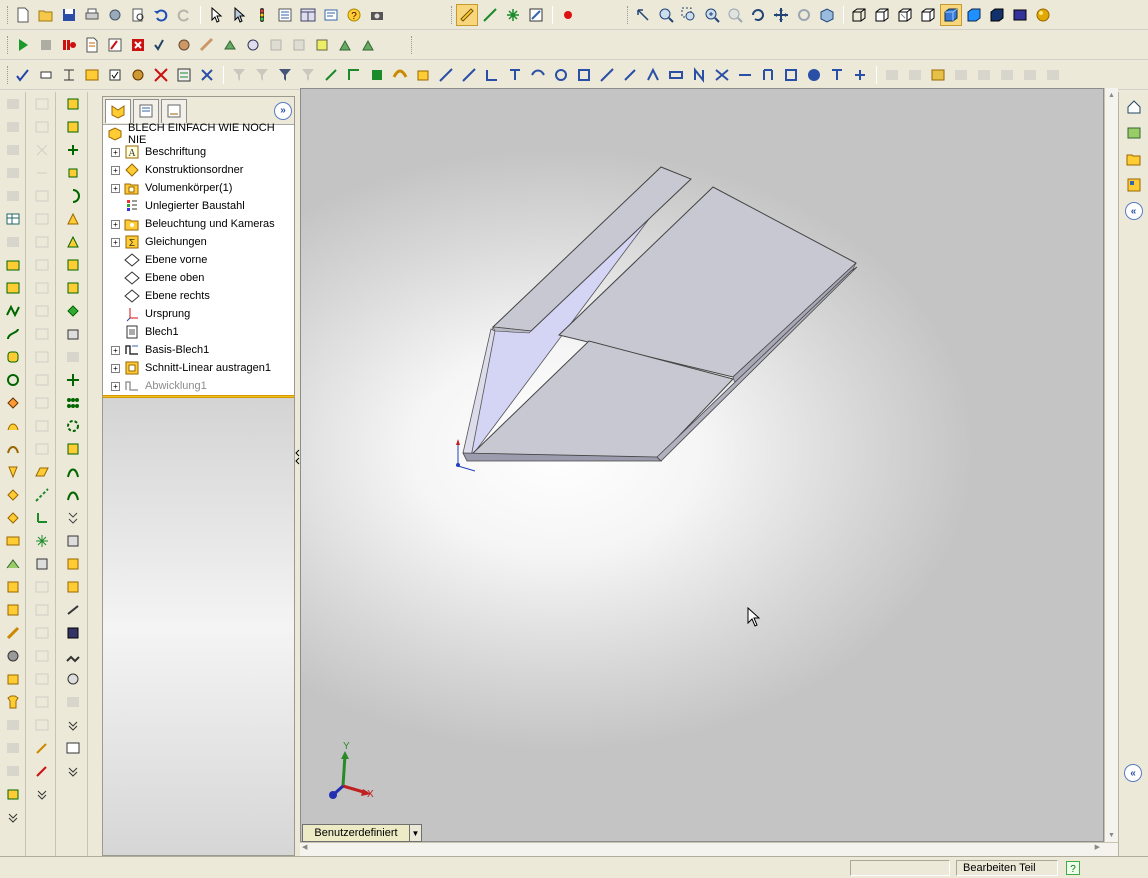 The image size is (1148, 878). Describe the element at coordinates (42, 725) in the screenshot. I see `sketch-tool-23-icon` at that location.